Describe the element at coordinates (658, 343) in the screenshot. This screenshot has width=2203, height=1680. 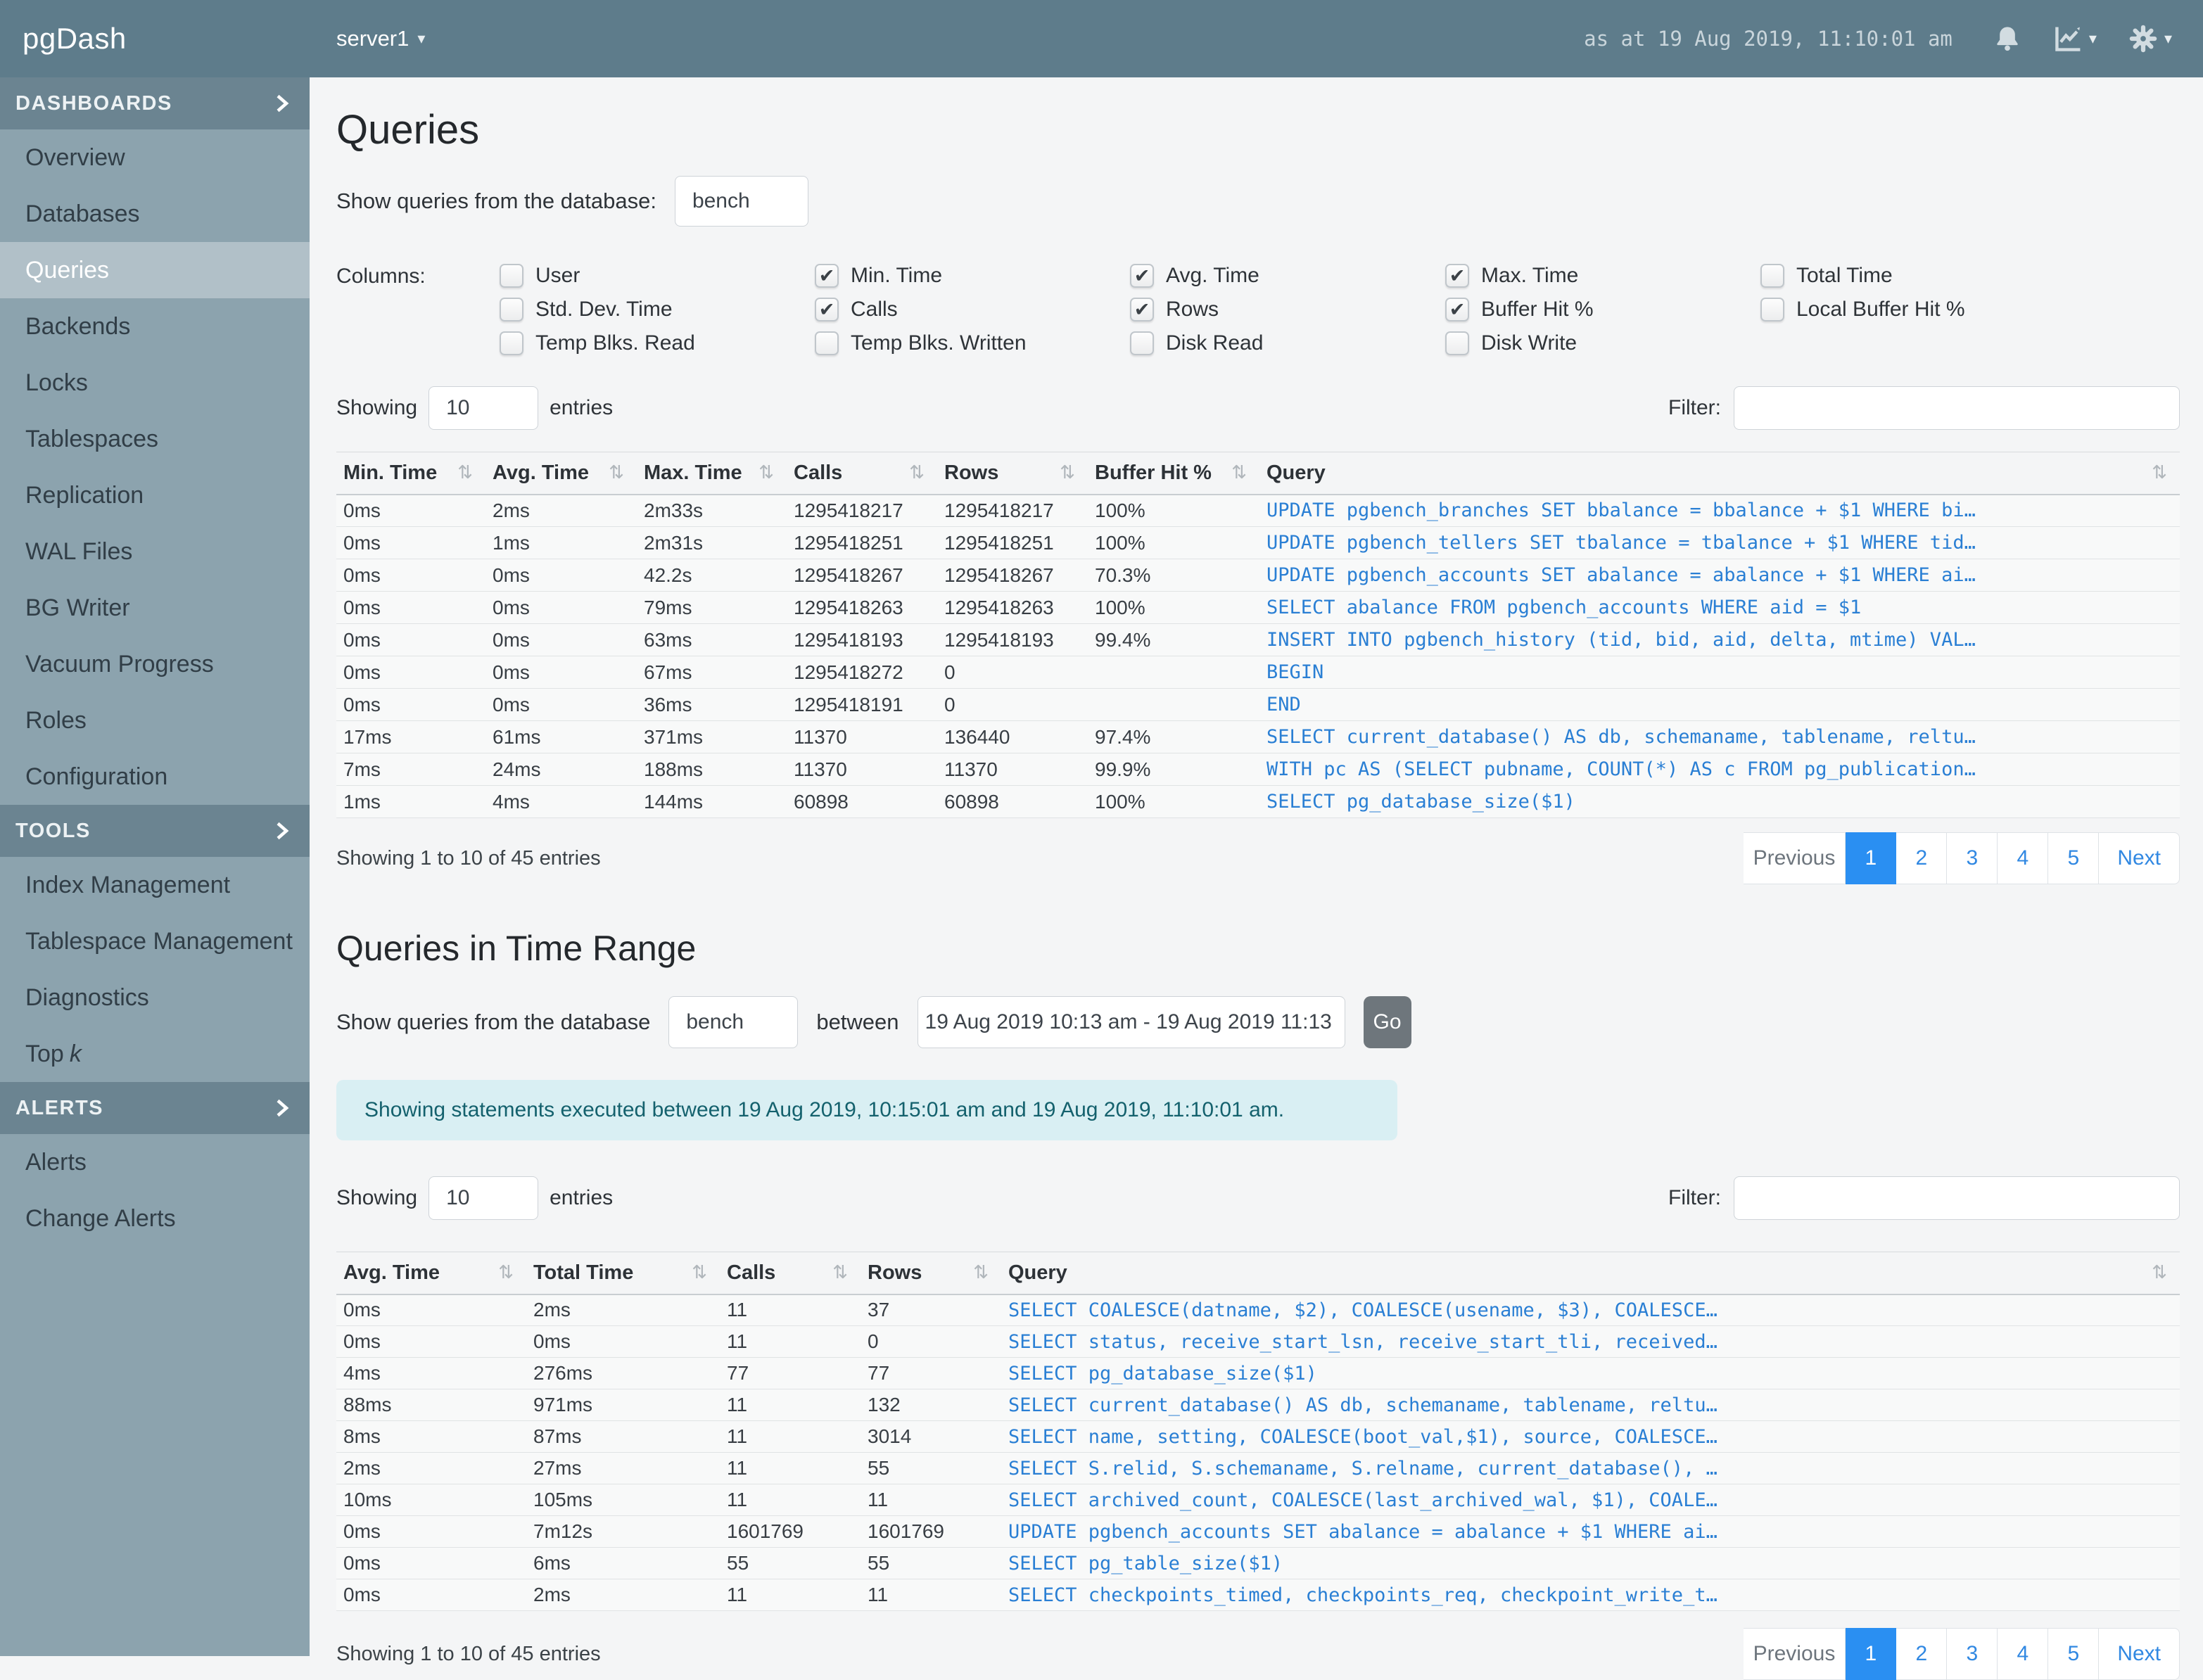
I see `column-checkbox: Temp Blks. Read` at that location.